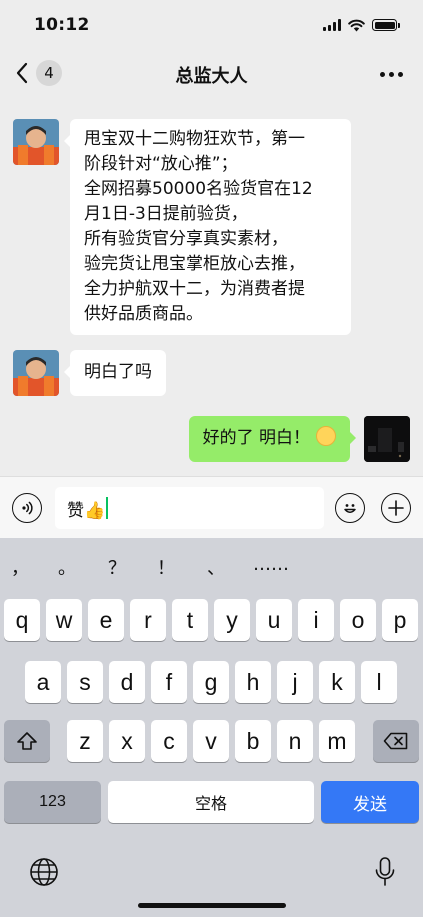 This screenshot has width=423, height=917. I want to click on key-h: h, so click(253, 682).